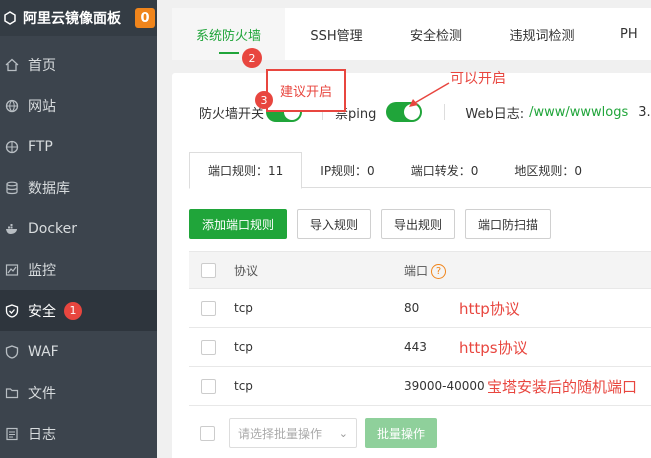 The height and width of the screenshot is (458, 651). I want to click on tab-label: PH, so click(629, 34).